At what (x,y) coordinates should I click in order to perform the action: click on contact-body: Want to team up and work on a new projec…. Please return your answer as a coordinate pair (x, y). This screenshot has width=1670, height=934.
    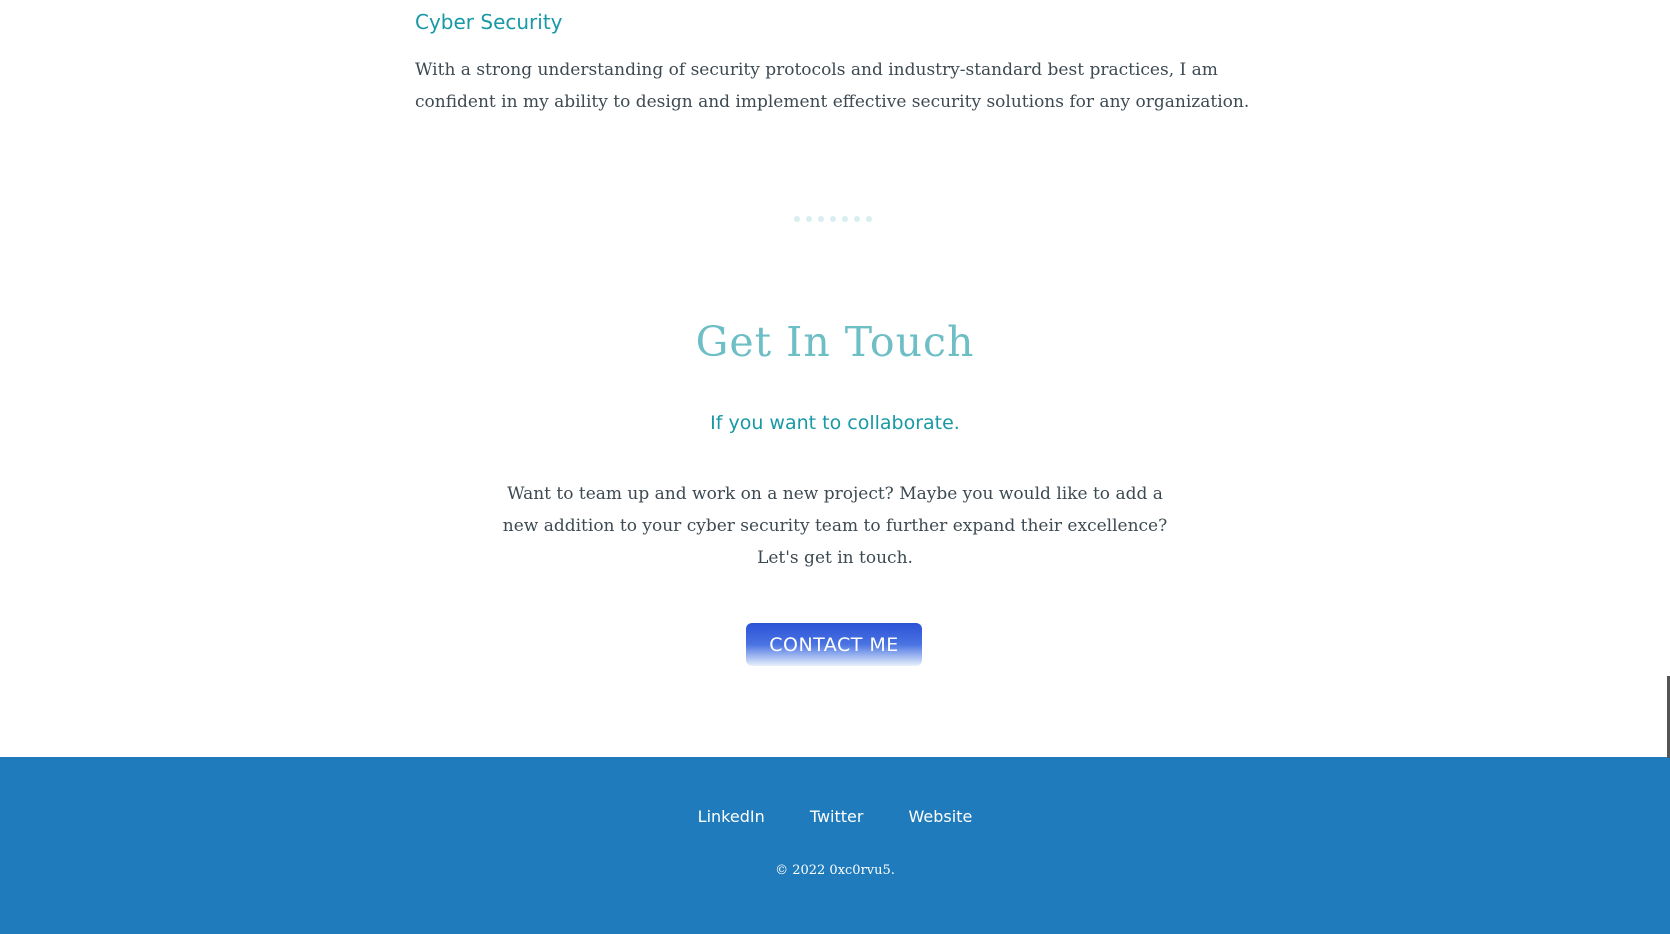
    Looking at the image, I should click on (835, 526).